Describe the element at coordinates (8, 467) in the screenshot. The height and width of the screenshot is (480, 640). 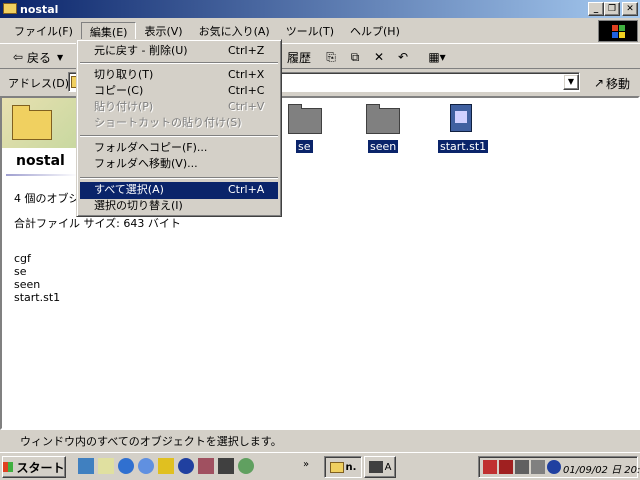
I see `windows-flag-icon` at that location.